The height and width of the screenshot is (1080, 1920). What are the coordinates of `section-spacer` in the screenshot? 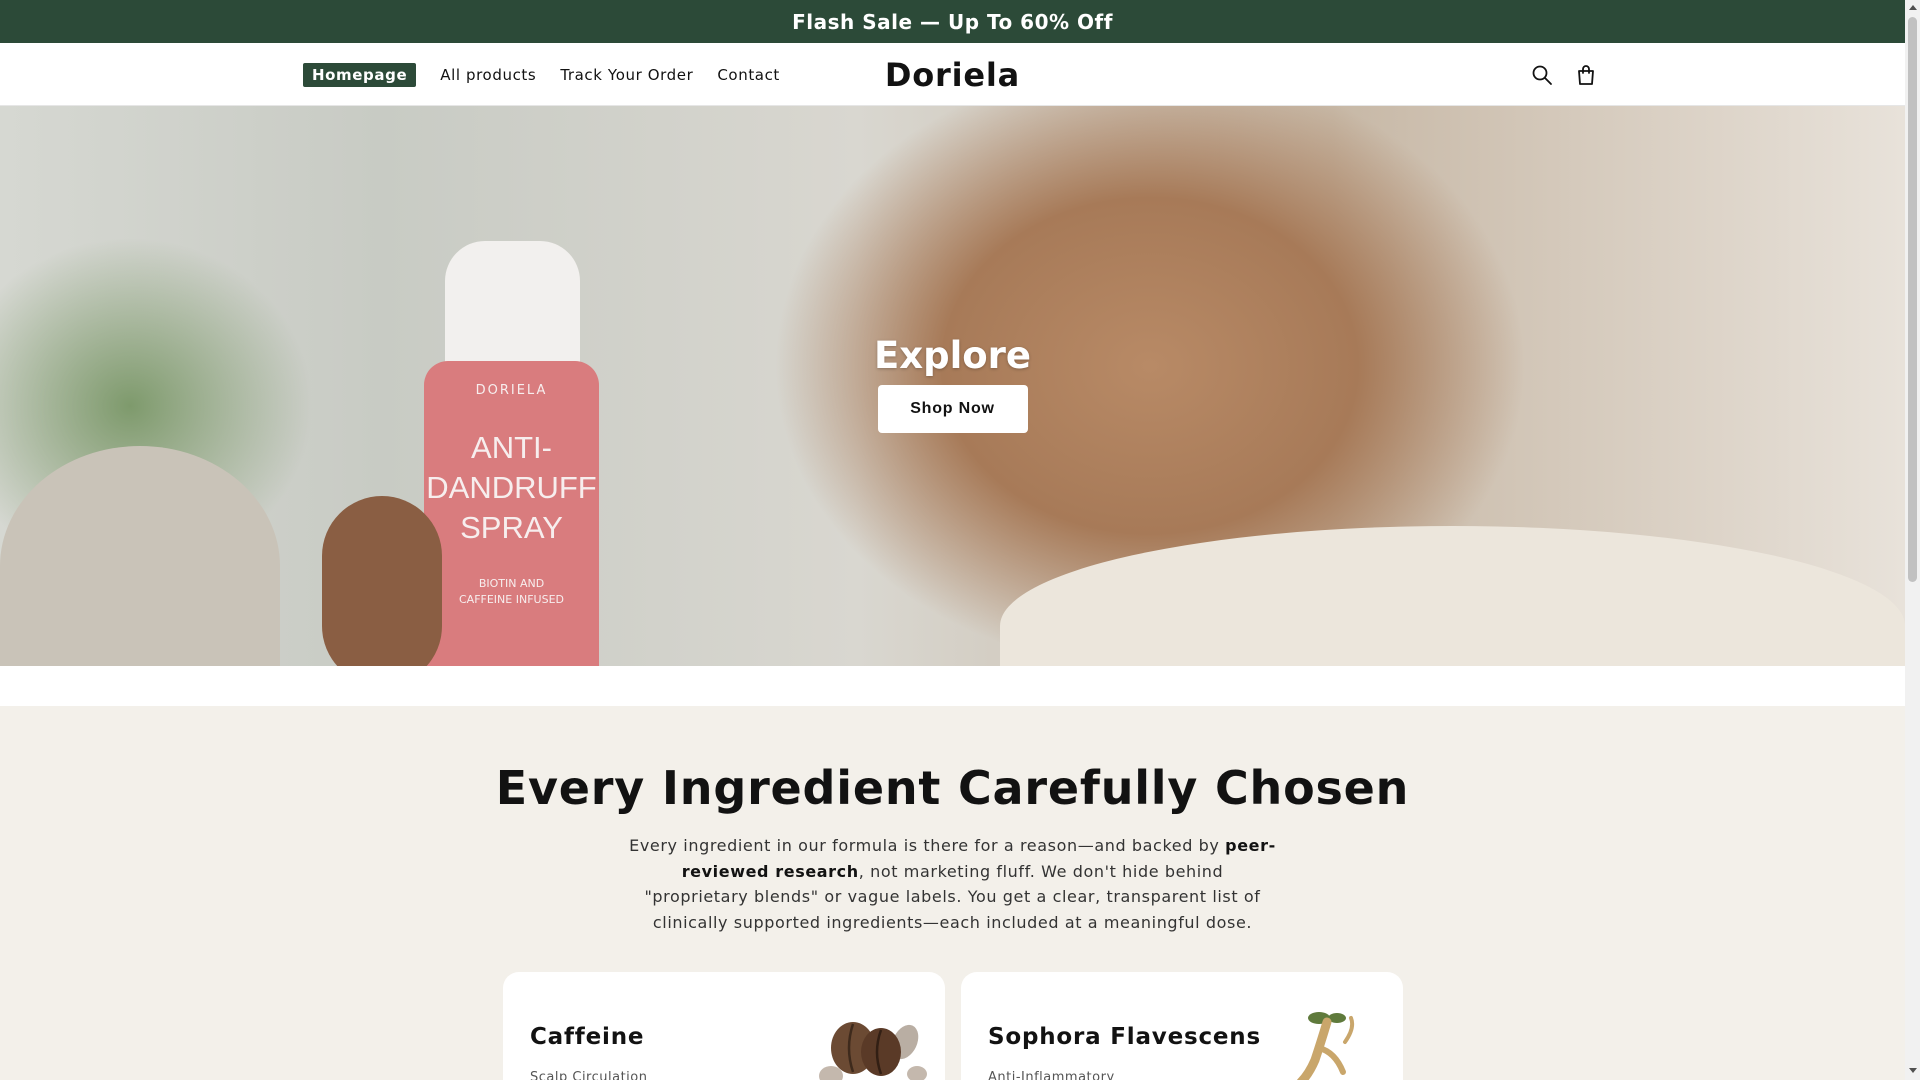 It's located at (952, 686).